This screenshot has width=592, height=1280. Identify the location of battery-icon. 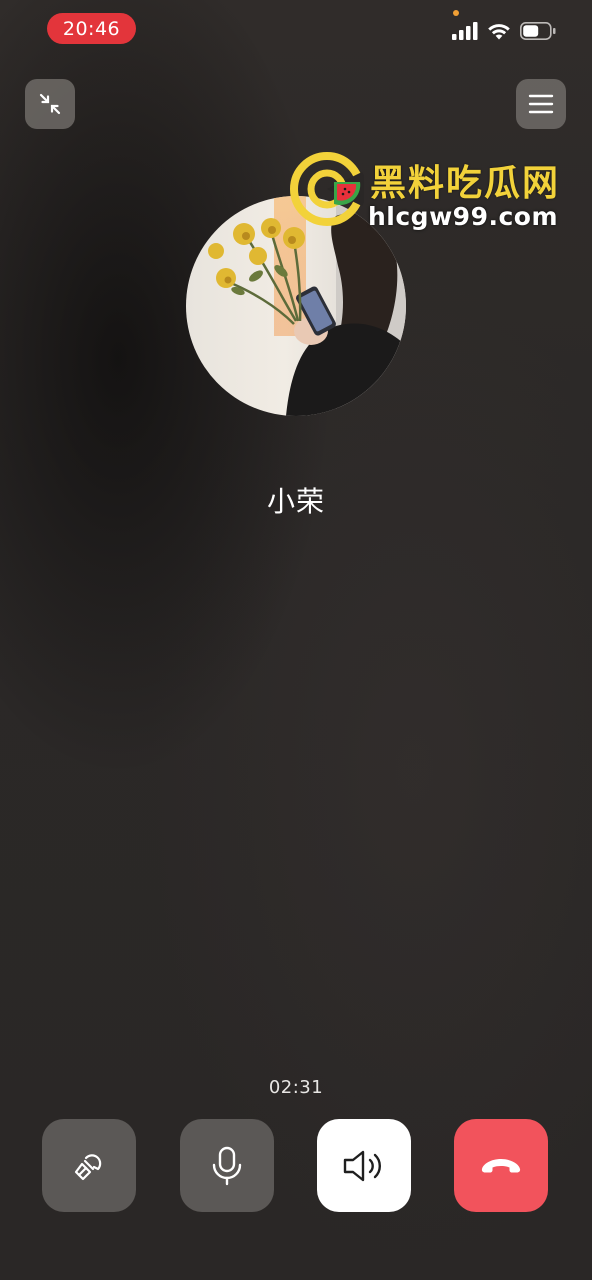
(538, 31).